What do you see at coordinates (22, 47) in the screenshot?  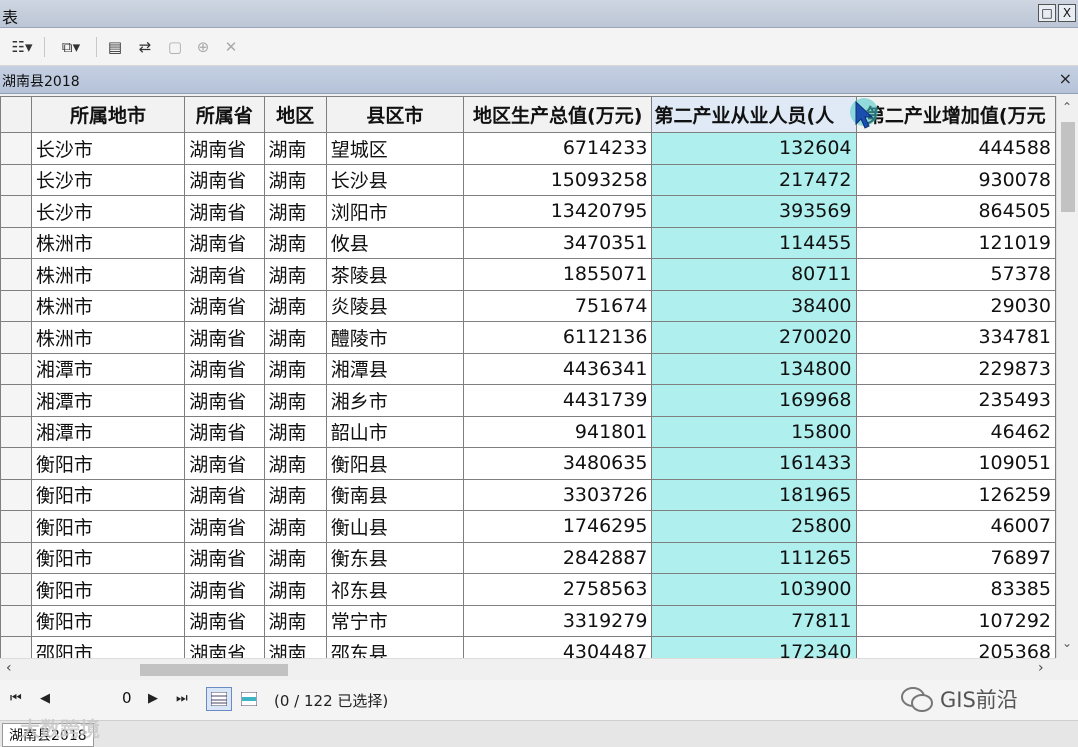 I see `table-options-icon: ☷▾` at bounding box center [22, 47].